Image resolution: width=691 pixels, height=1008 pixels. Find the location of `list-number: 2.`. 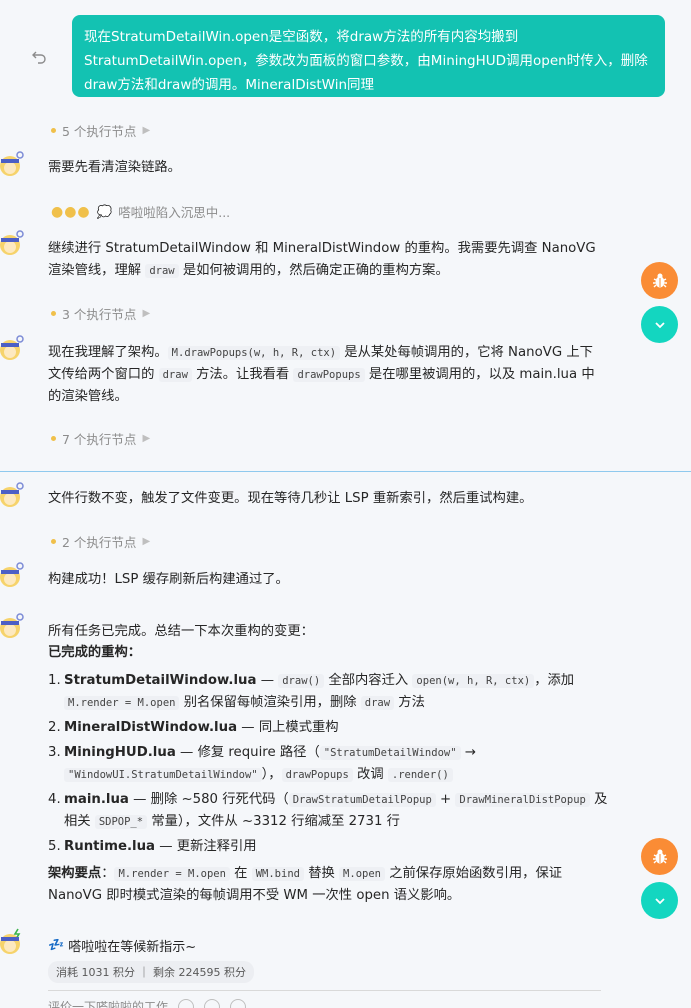

list-number: 2. is located at coordinates (54, 727).